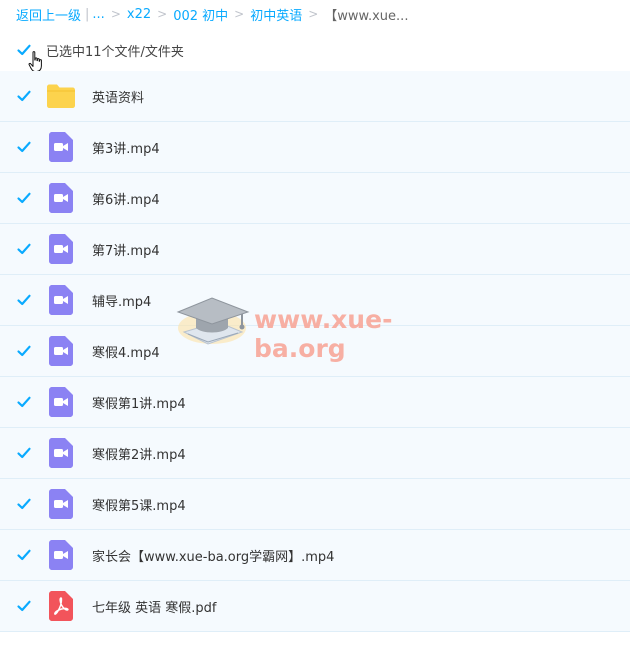 The image size is (630, 651). I want to click on file-name: 七年级 英语 寒假.pdf, so click(154, 606).